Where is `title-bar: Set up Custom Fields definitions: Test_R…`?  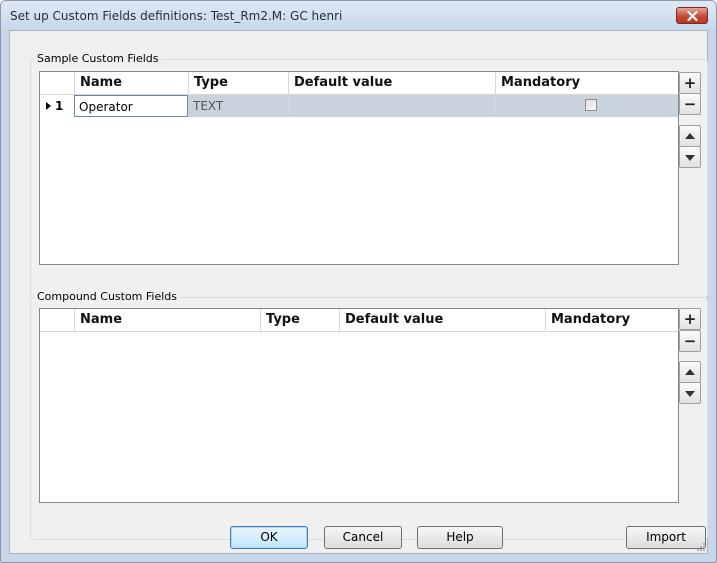 title-bar: Set up Custom Fields definitions: Test_R… is located at coordinates (358, 15).